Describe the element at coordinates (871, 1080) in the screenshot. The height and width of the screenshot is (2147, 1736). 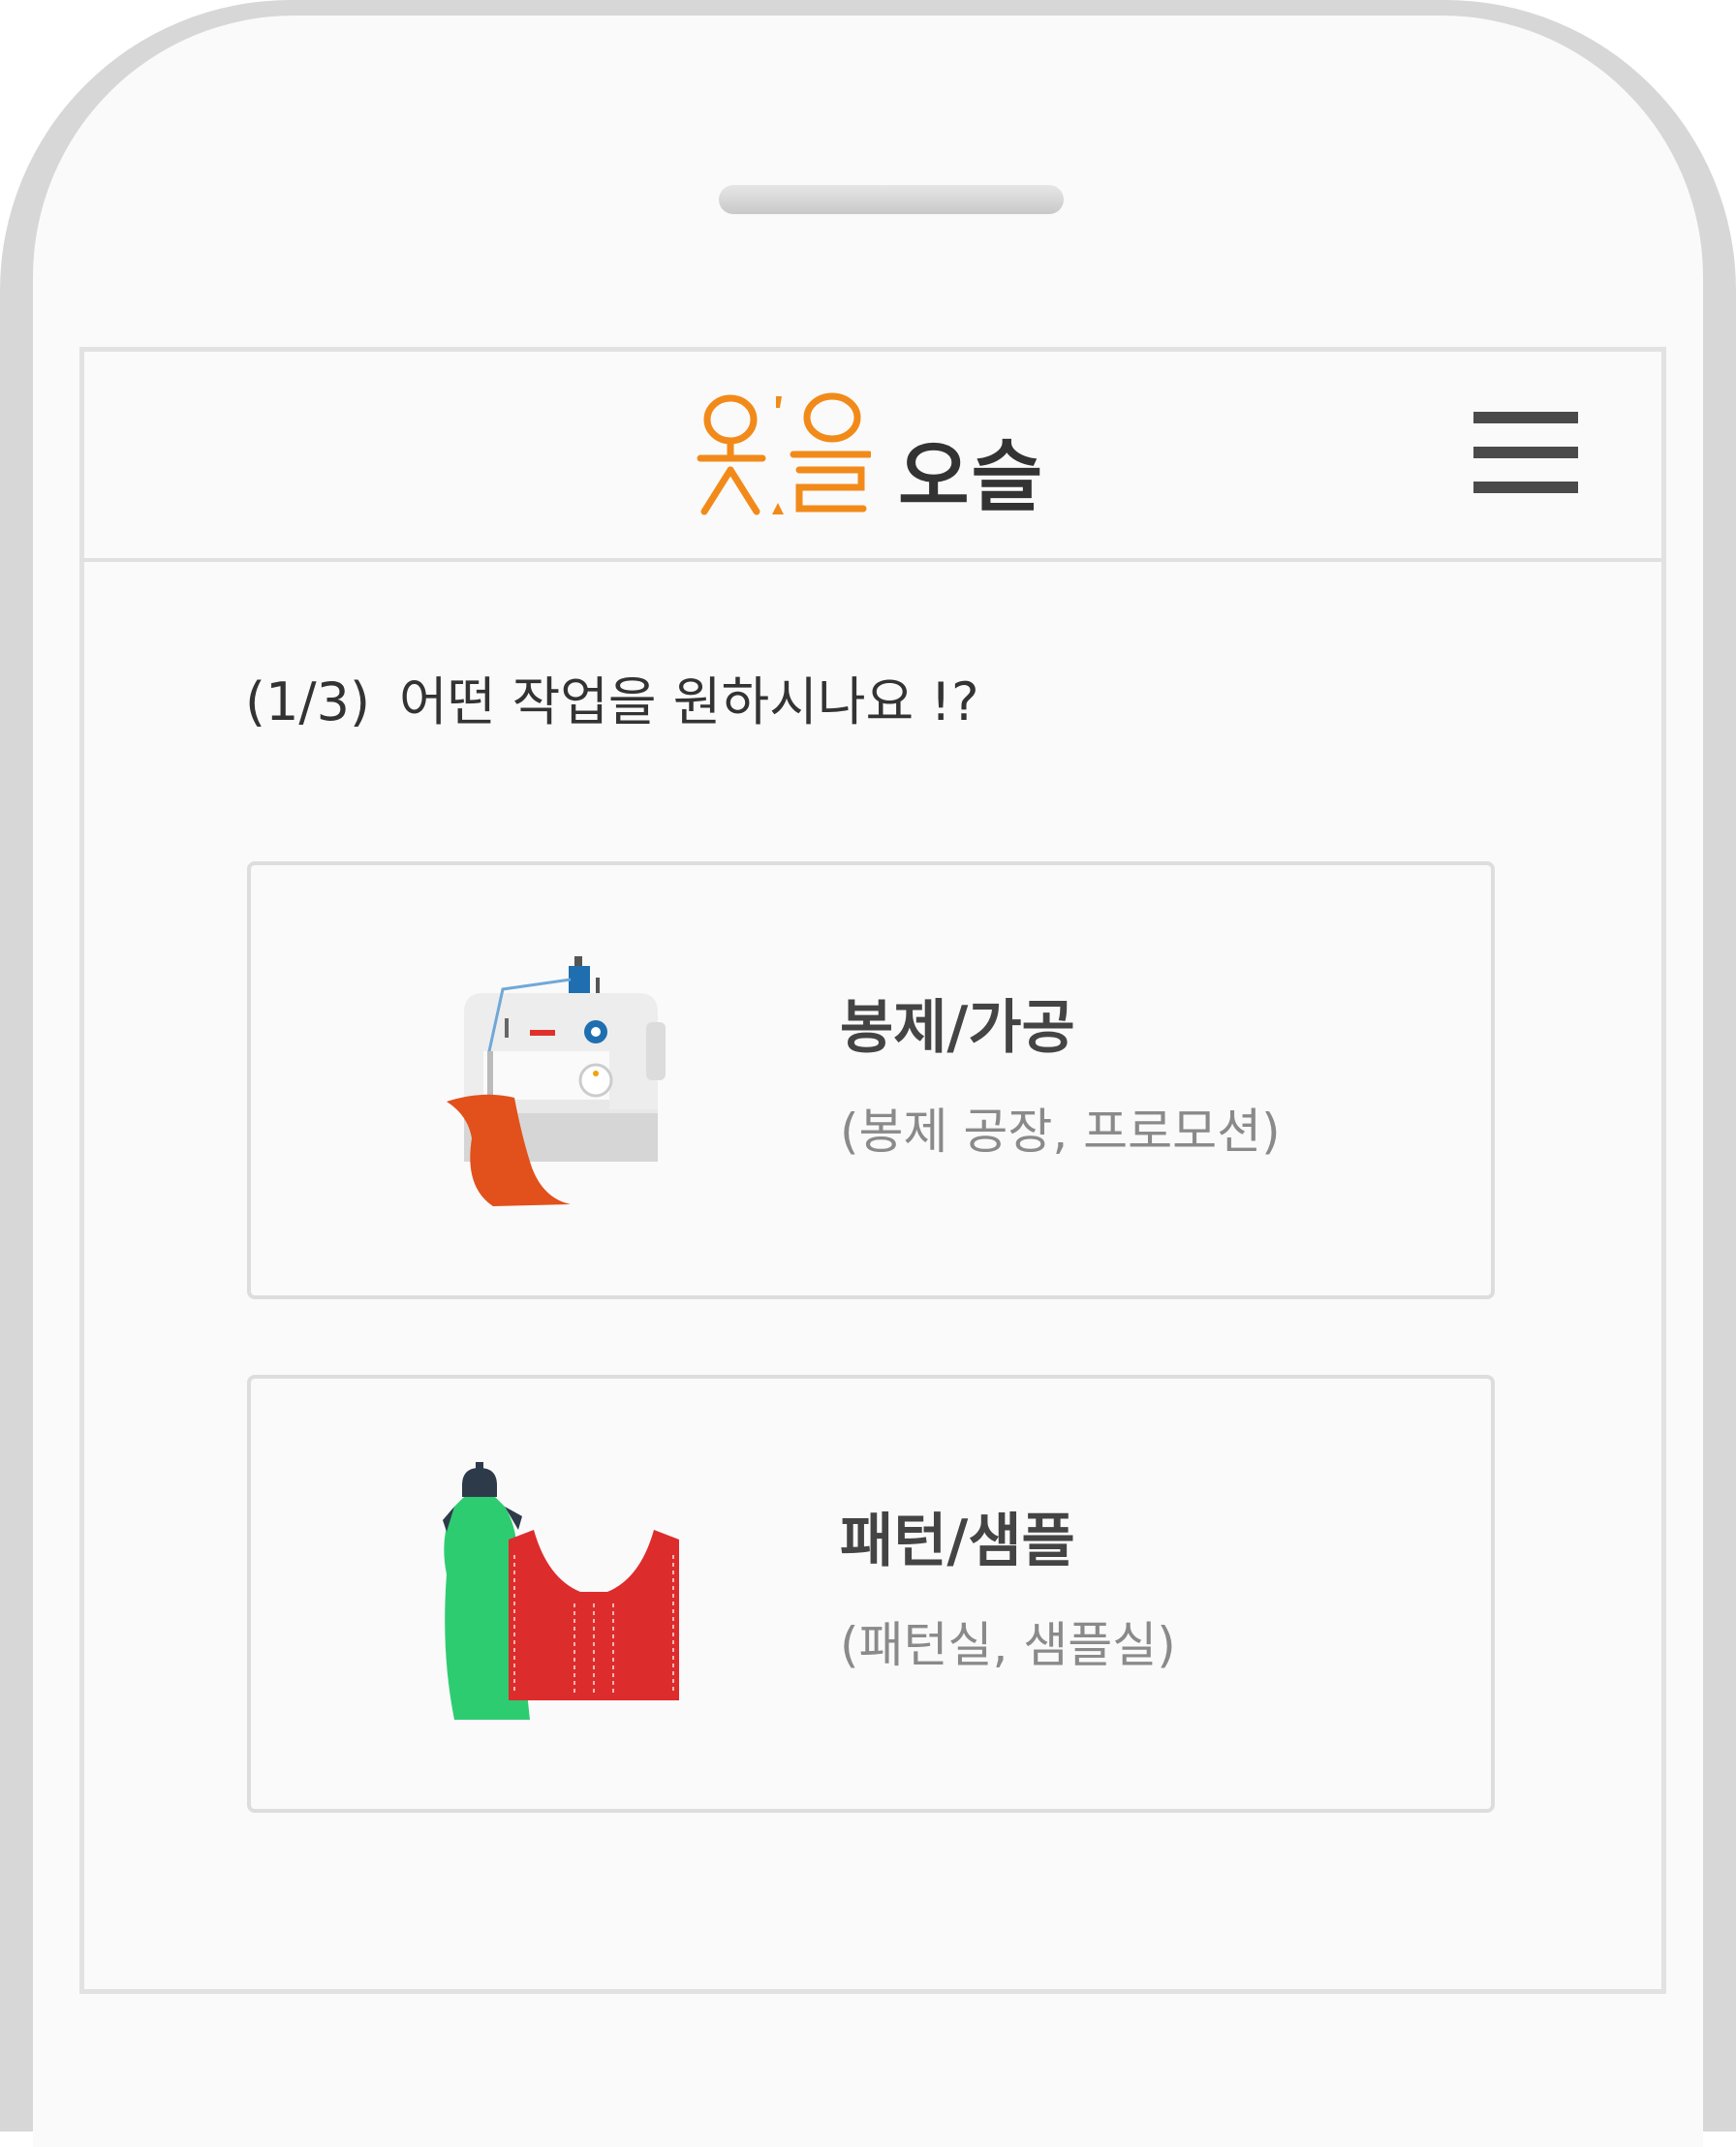
I see `option-card-sewing: 봉제/가공 (봉제 공장, 프로모션)` at that location.